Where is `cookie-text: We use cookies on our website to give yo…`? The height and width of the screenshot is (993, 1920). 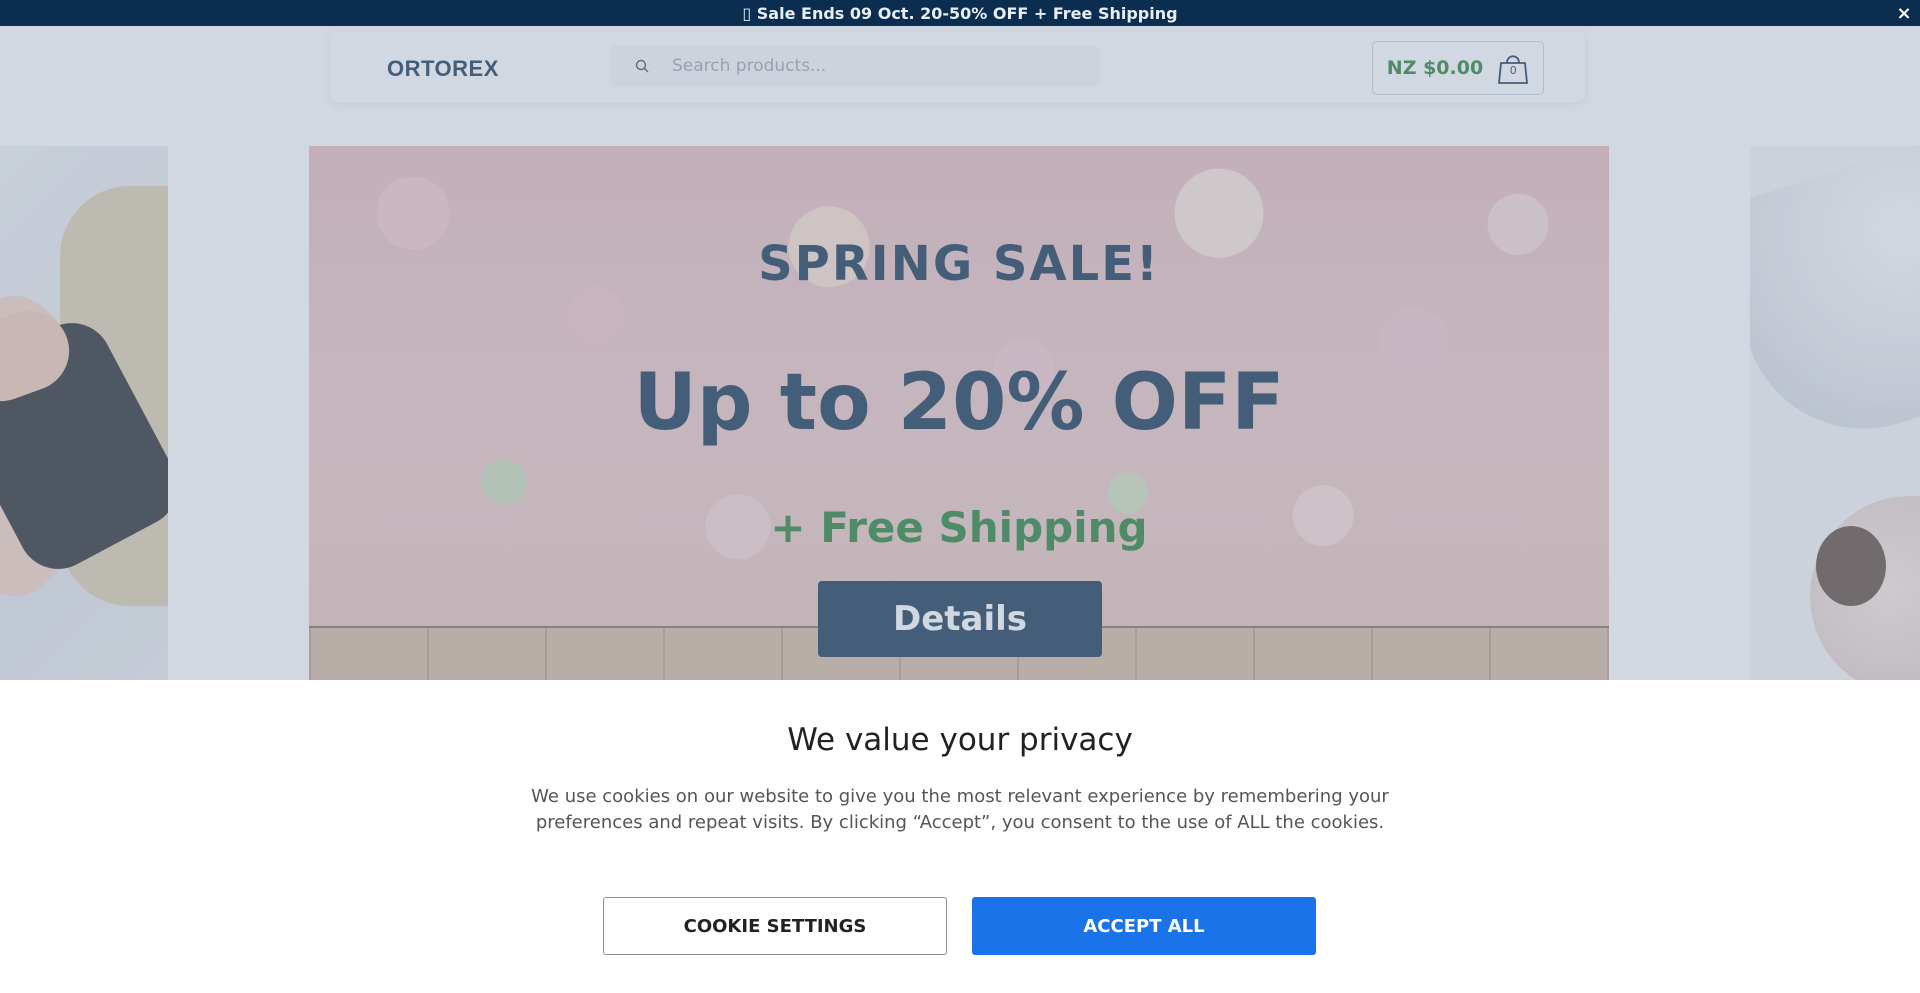
cookie-text: We use cookies on our website to give yo… is located at coordinates (960, 809).